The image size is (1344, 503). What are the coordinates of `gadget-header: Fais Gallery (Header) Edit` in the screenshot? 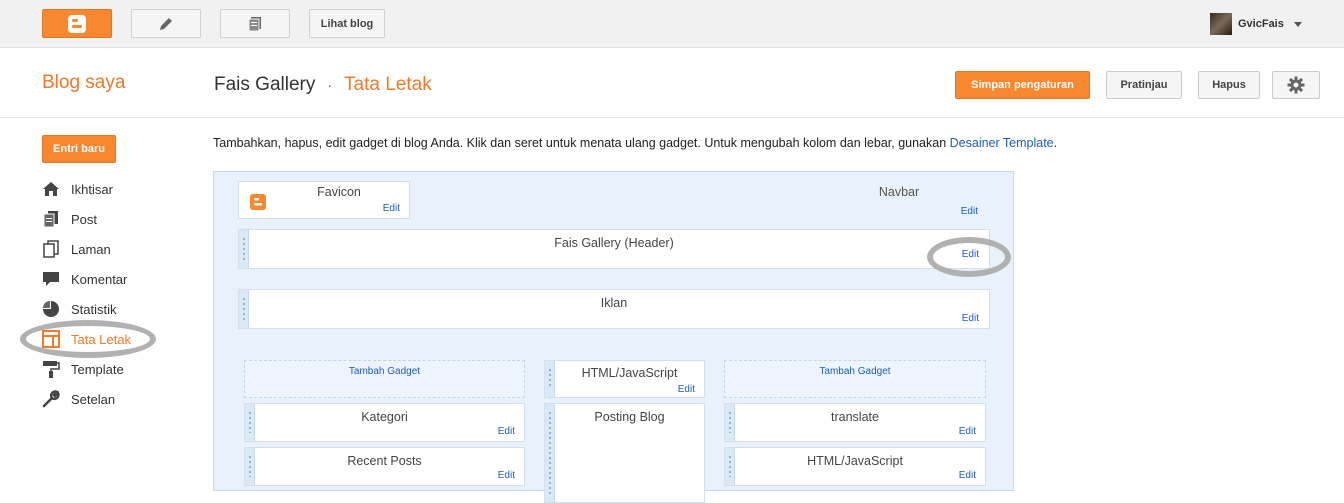 It's located at (614, 249).